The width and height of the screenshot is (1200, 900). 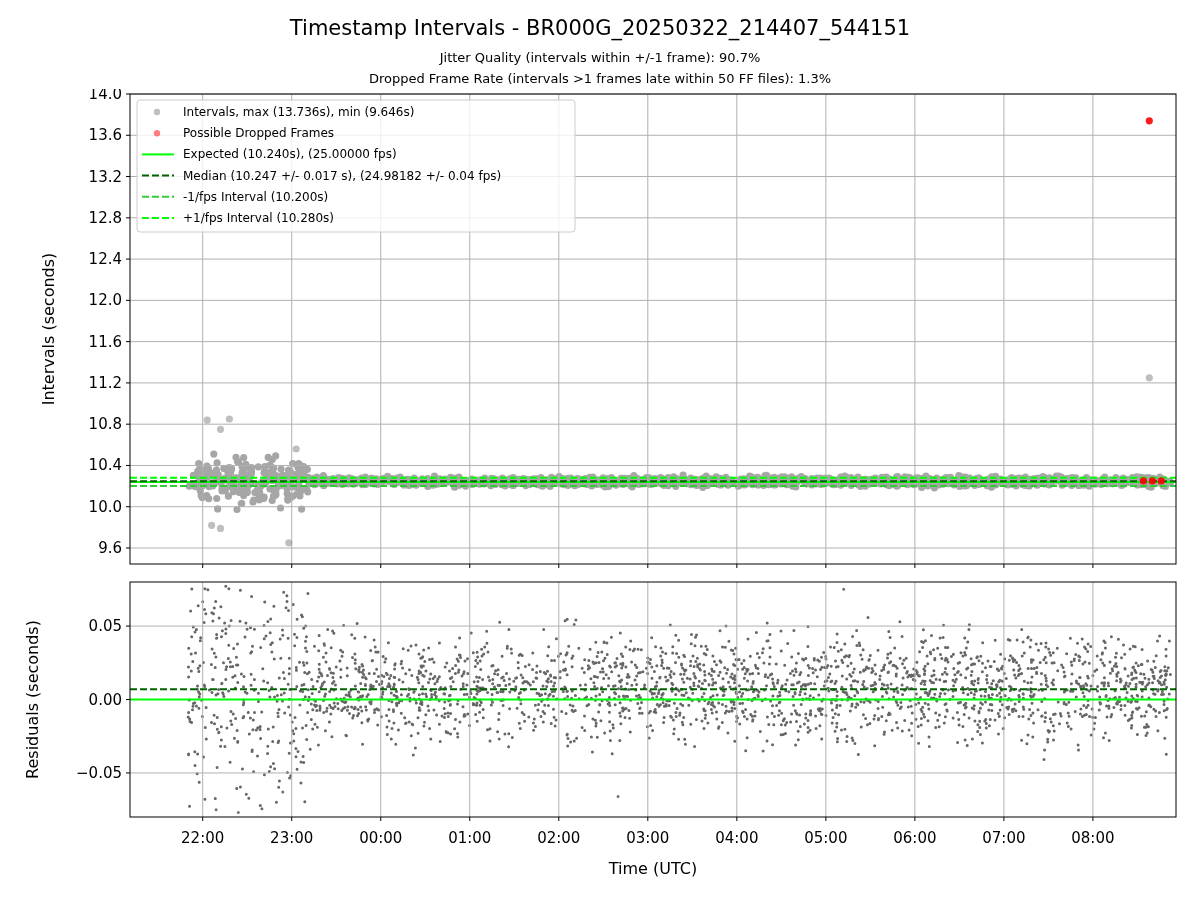 I want to click on x-tick-label: 06:00, so click(x=915, y=838).